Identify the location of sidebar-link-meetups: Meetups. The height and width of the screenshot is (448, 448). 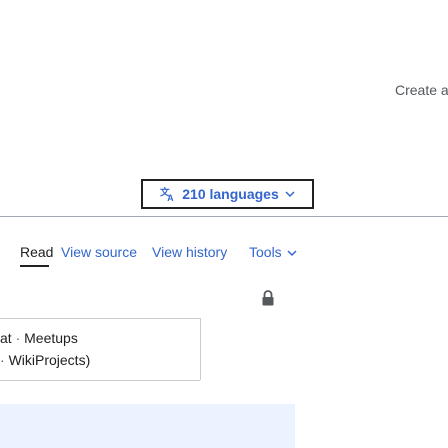
(51, 338).